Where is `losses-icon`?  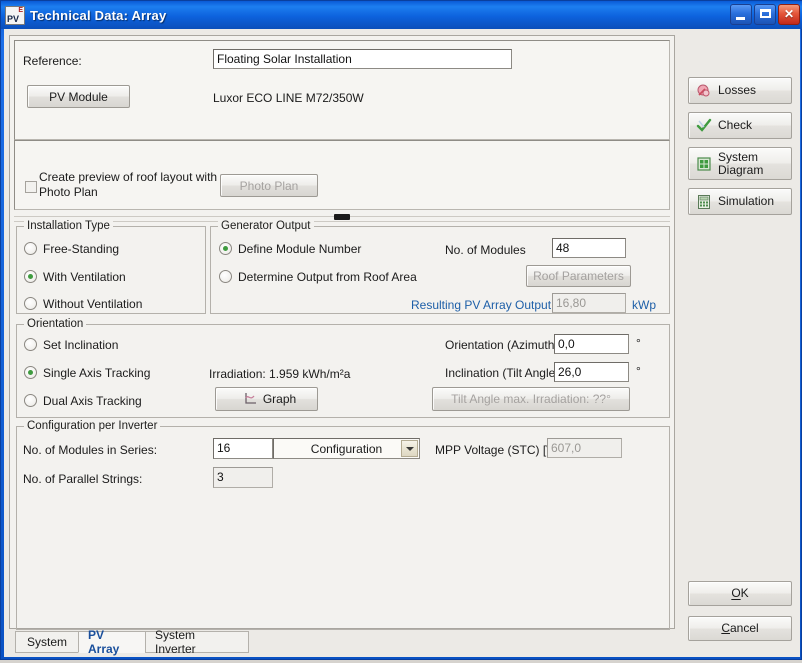 losses-icon is located at coordinates (704, 91).